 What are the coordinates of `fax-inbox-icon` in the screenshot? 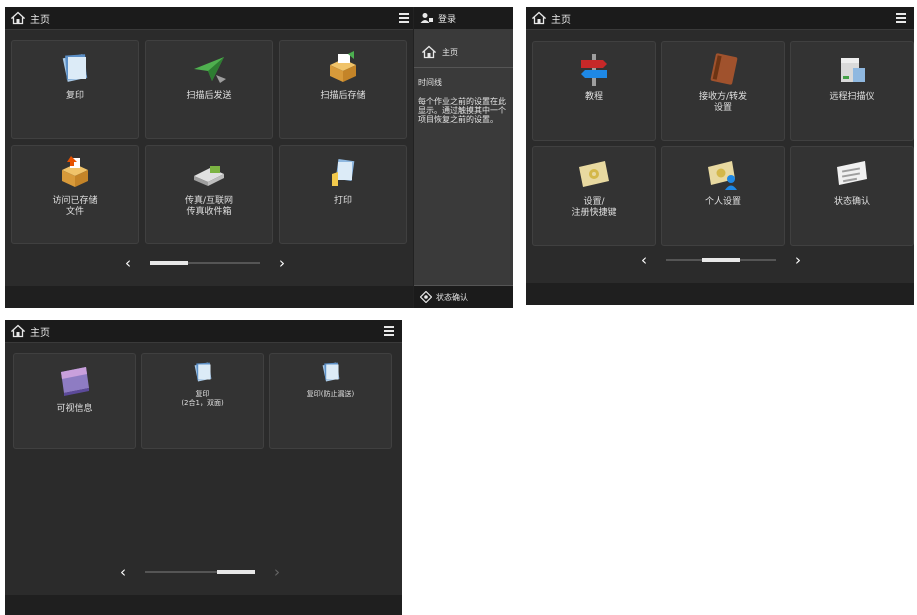 It's located at (209, 176).